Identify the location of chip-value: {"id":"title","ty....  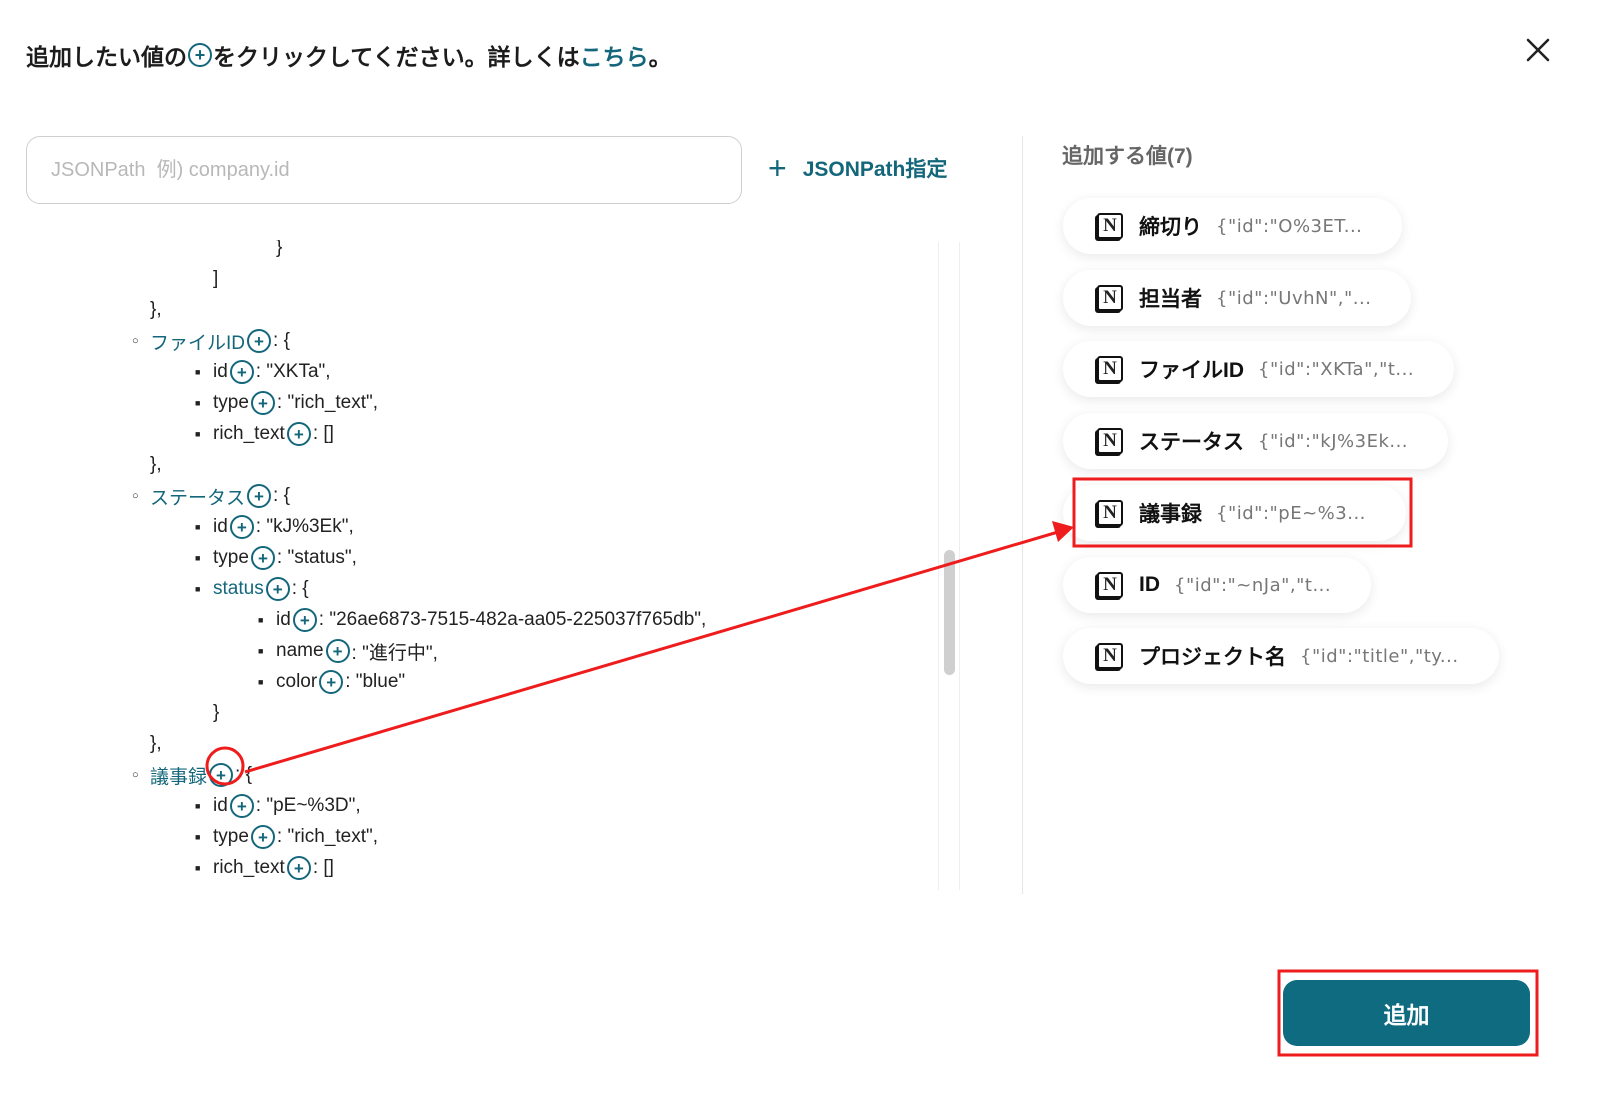
(1379, 656).